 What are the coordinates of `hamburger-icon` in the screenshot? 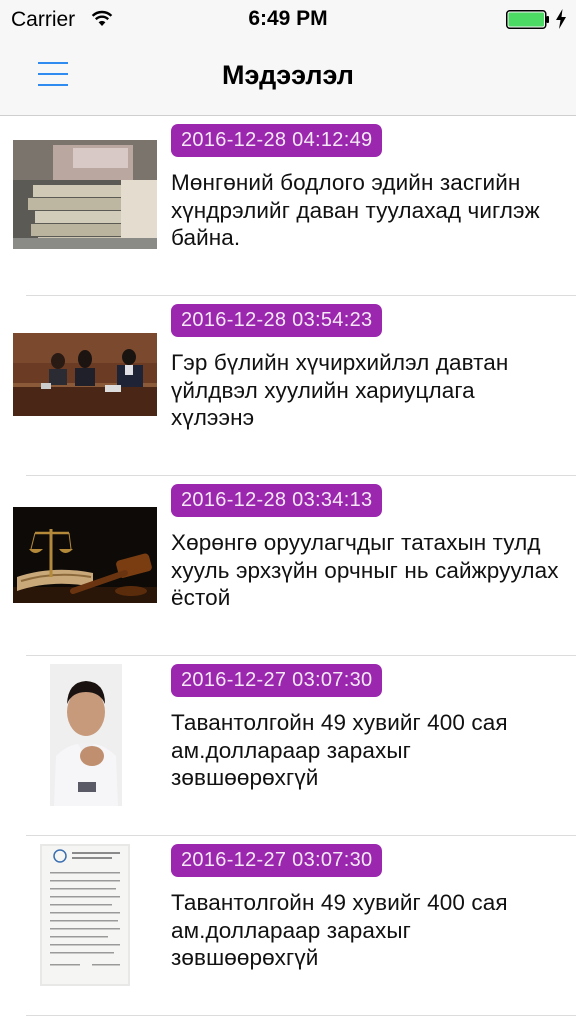 It's located at (53, 74).